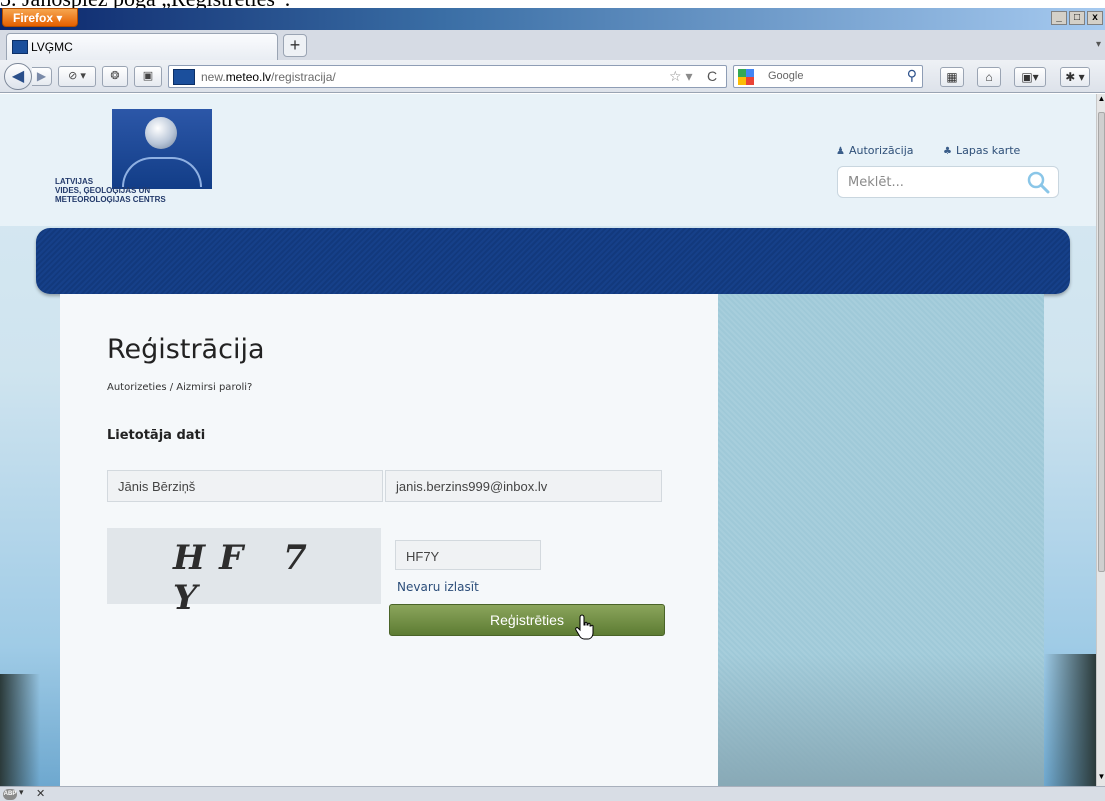  What do you see at coordinates (875, 150) in the screenshot?
I see `login-link: ♟ Autorizācija` at bounding box center [875, 150].